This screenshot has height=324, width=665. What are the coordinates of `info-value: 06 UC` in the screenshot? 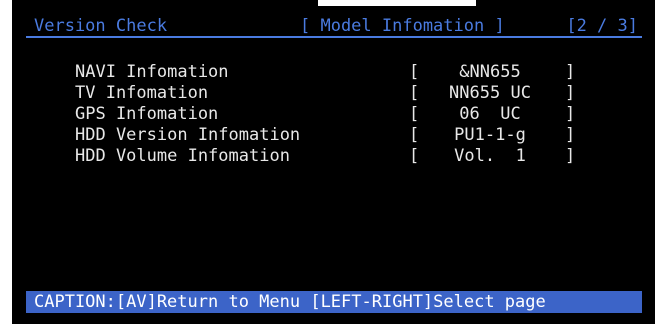 It's located at (490, 114).